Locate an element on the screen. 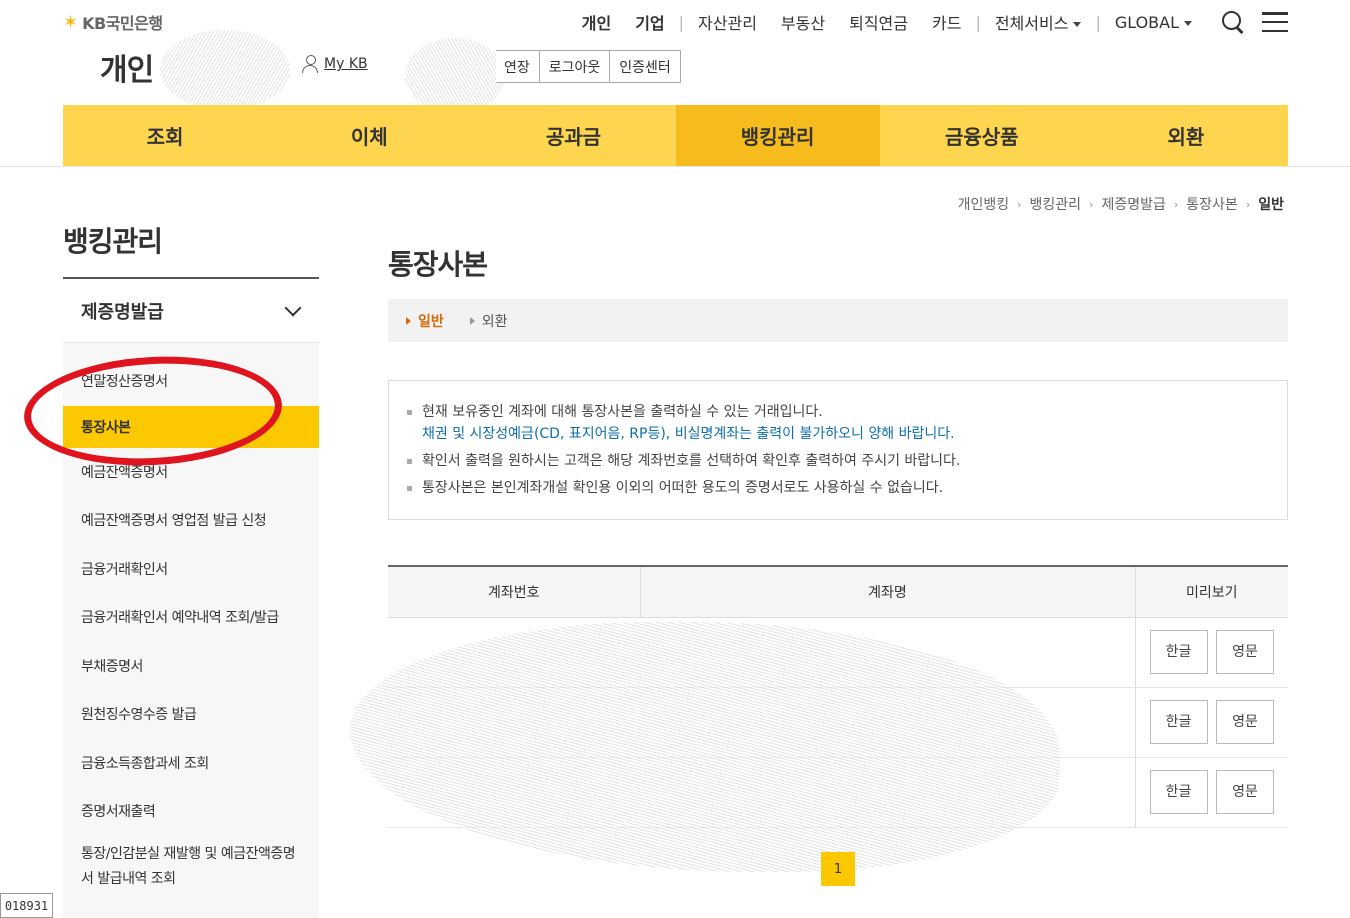  search-icon is located at coordinates (1233, 22).